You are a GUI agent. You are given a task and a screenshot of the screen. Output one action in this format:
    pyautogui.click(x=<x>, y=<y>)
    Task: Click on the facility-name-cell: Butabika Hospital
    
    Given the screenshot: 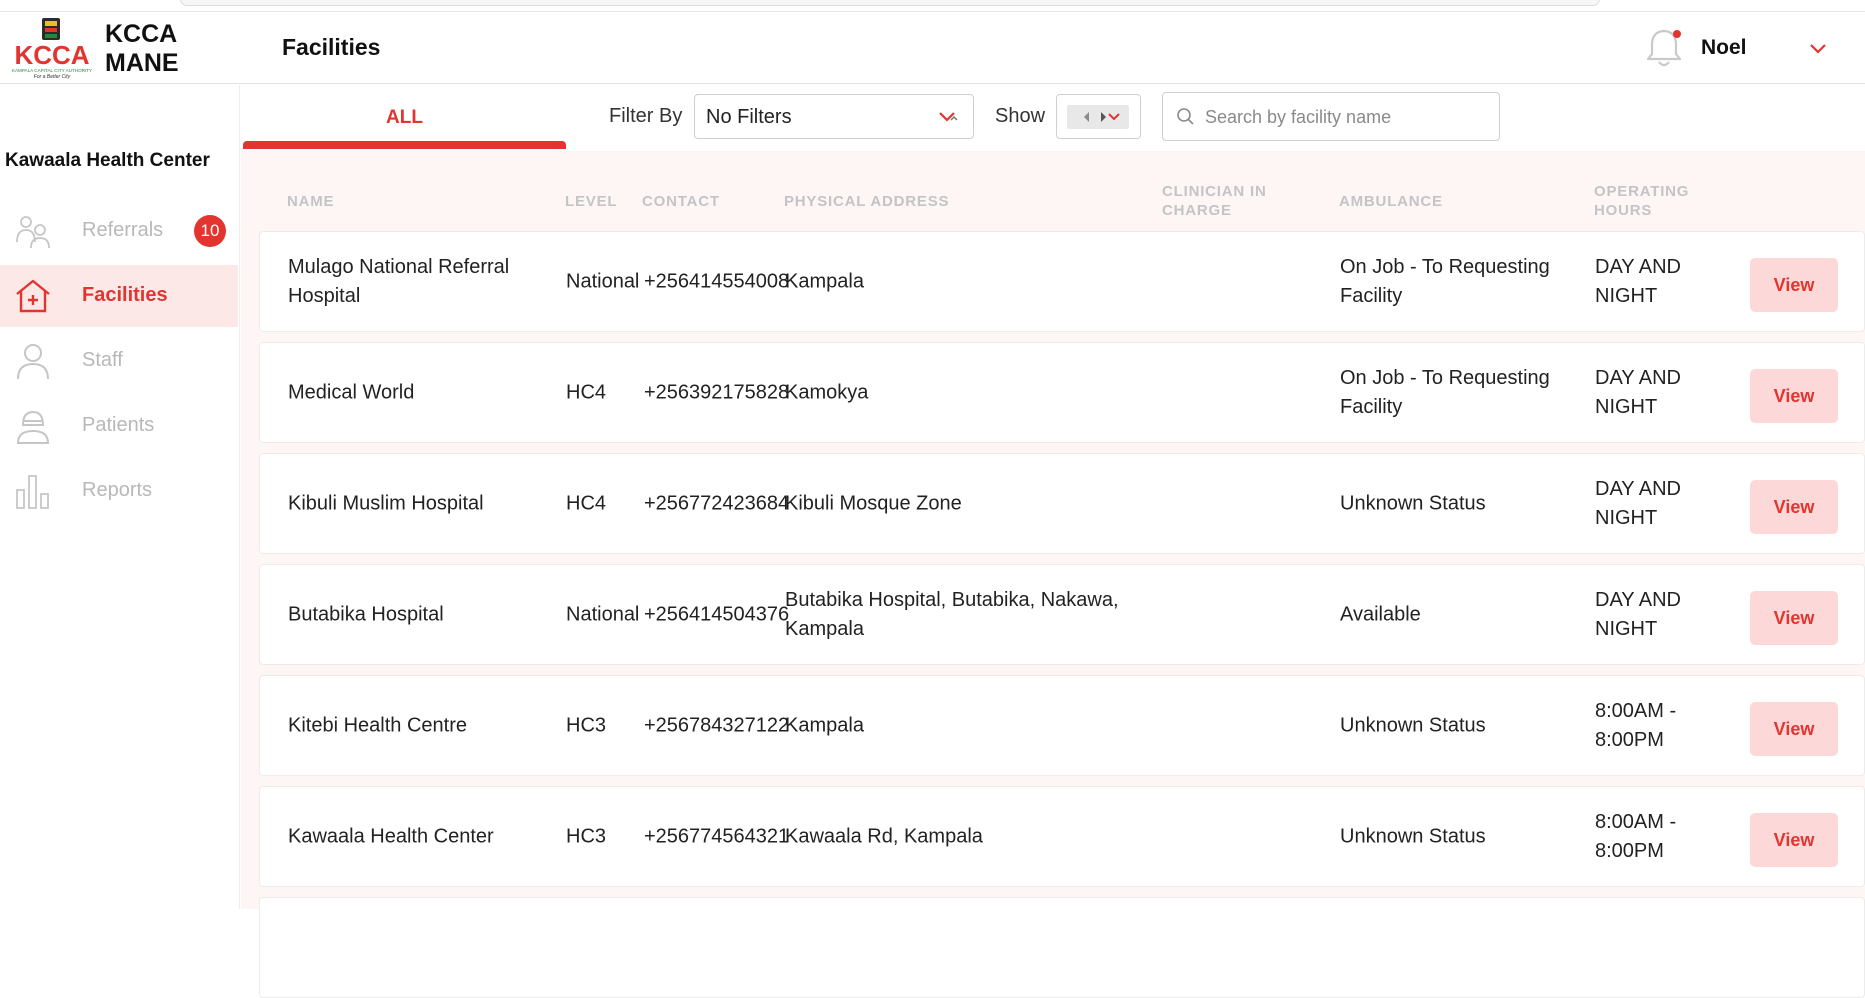 What is the action you would take?
    pyautogui.click(x=366, y=614)
    